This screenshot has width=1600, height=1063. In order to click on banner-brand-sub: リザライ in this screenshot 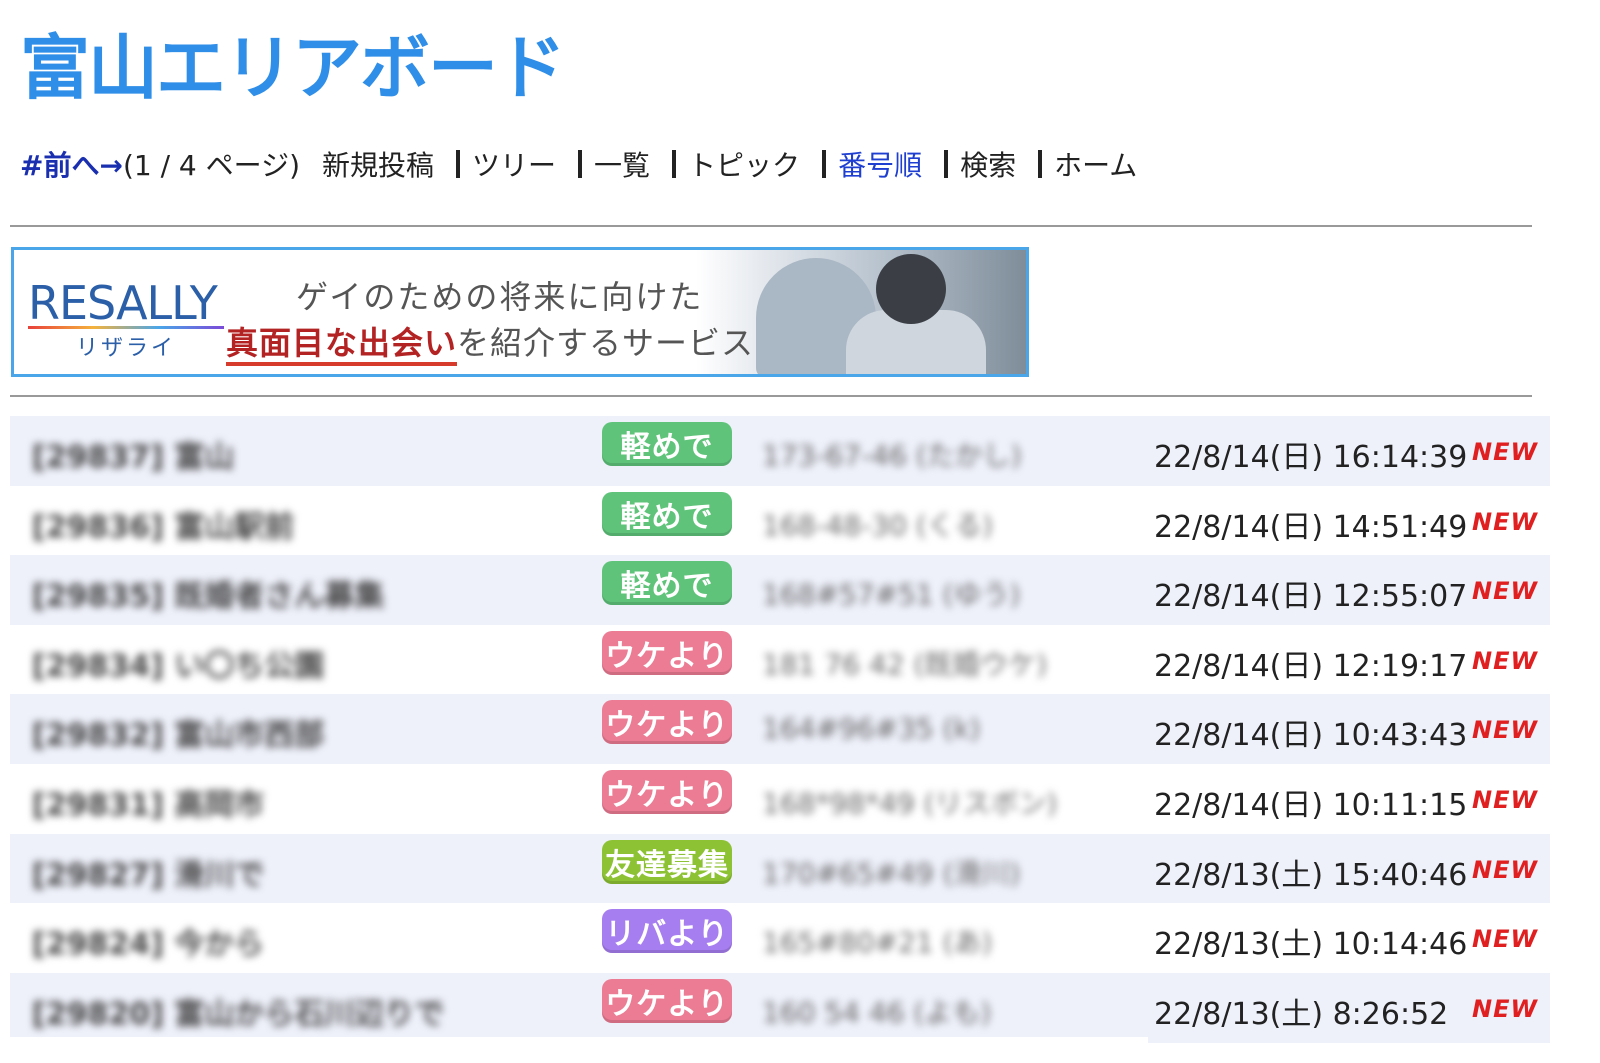, I will do `click(126, 348)`.